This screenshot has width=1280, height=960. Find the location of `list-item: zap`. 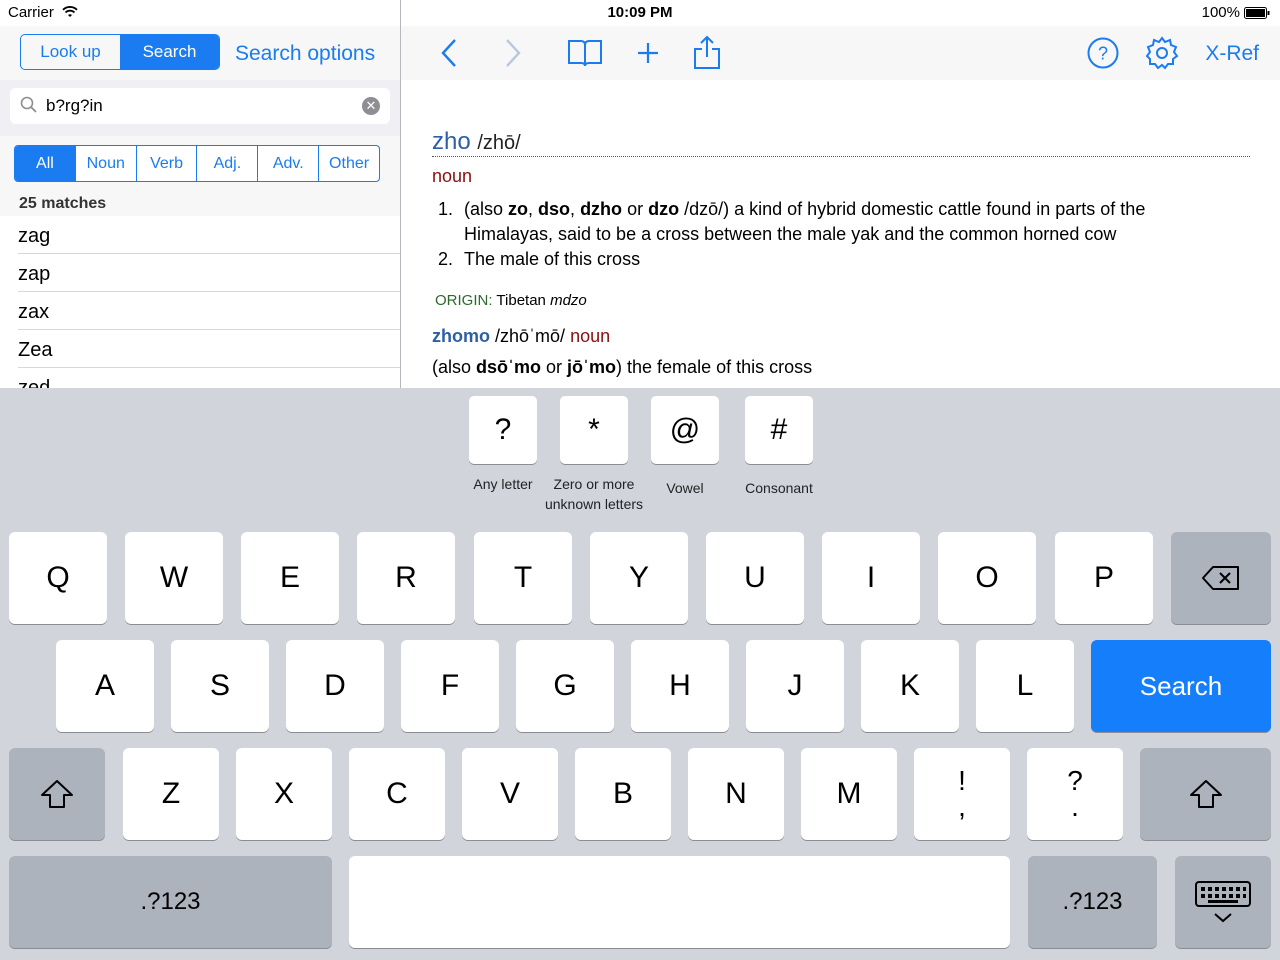

list-item: zap is located at coordinates (209, 273).